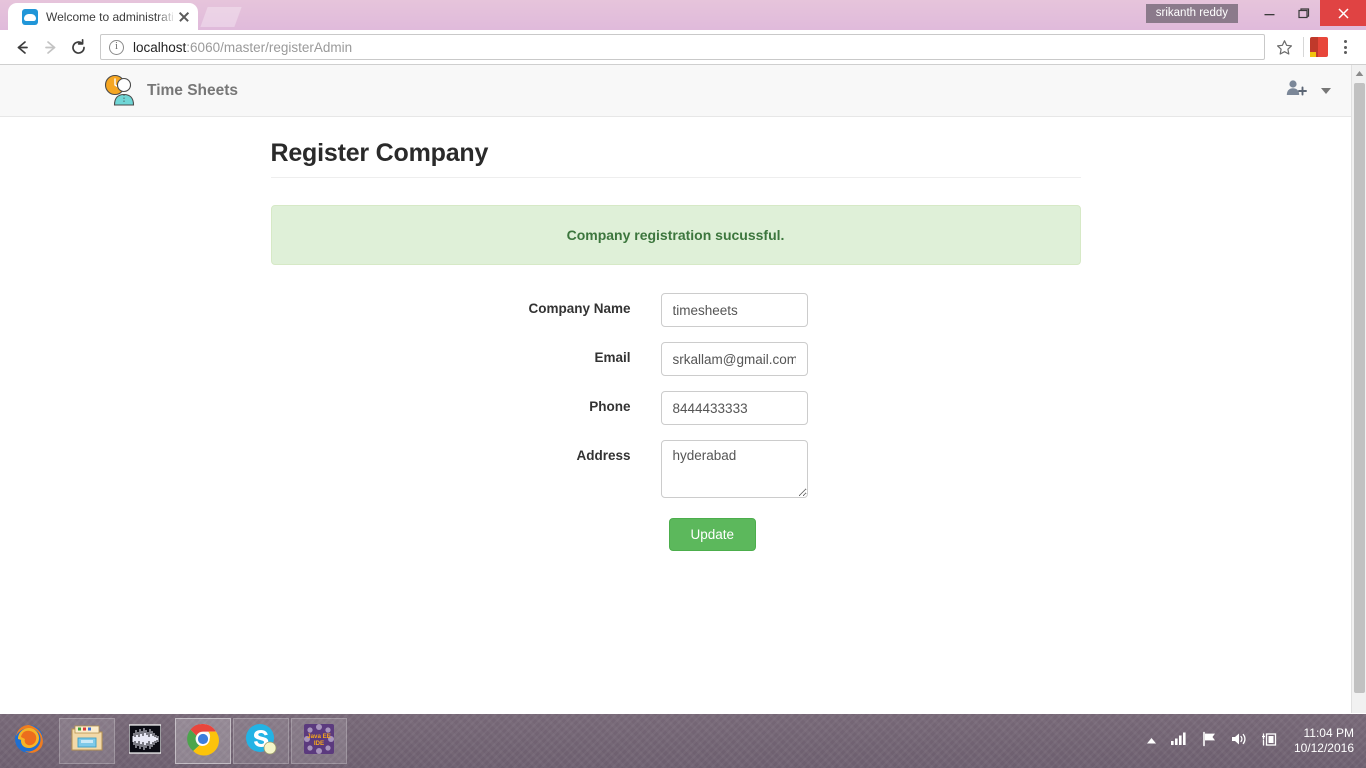 Image resolution: width=1366 pixels, height=768 pixels. What do you see at coordinates (269, 47) in the screenshot?
I see `address-bar-path: :6060/master/registerAdmin` at bounding box center [269, 47].